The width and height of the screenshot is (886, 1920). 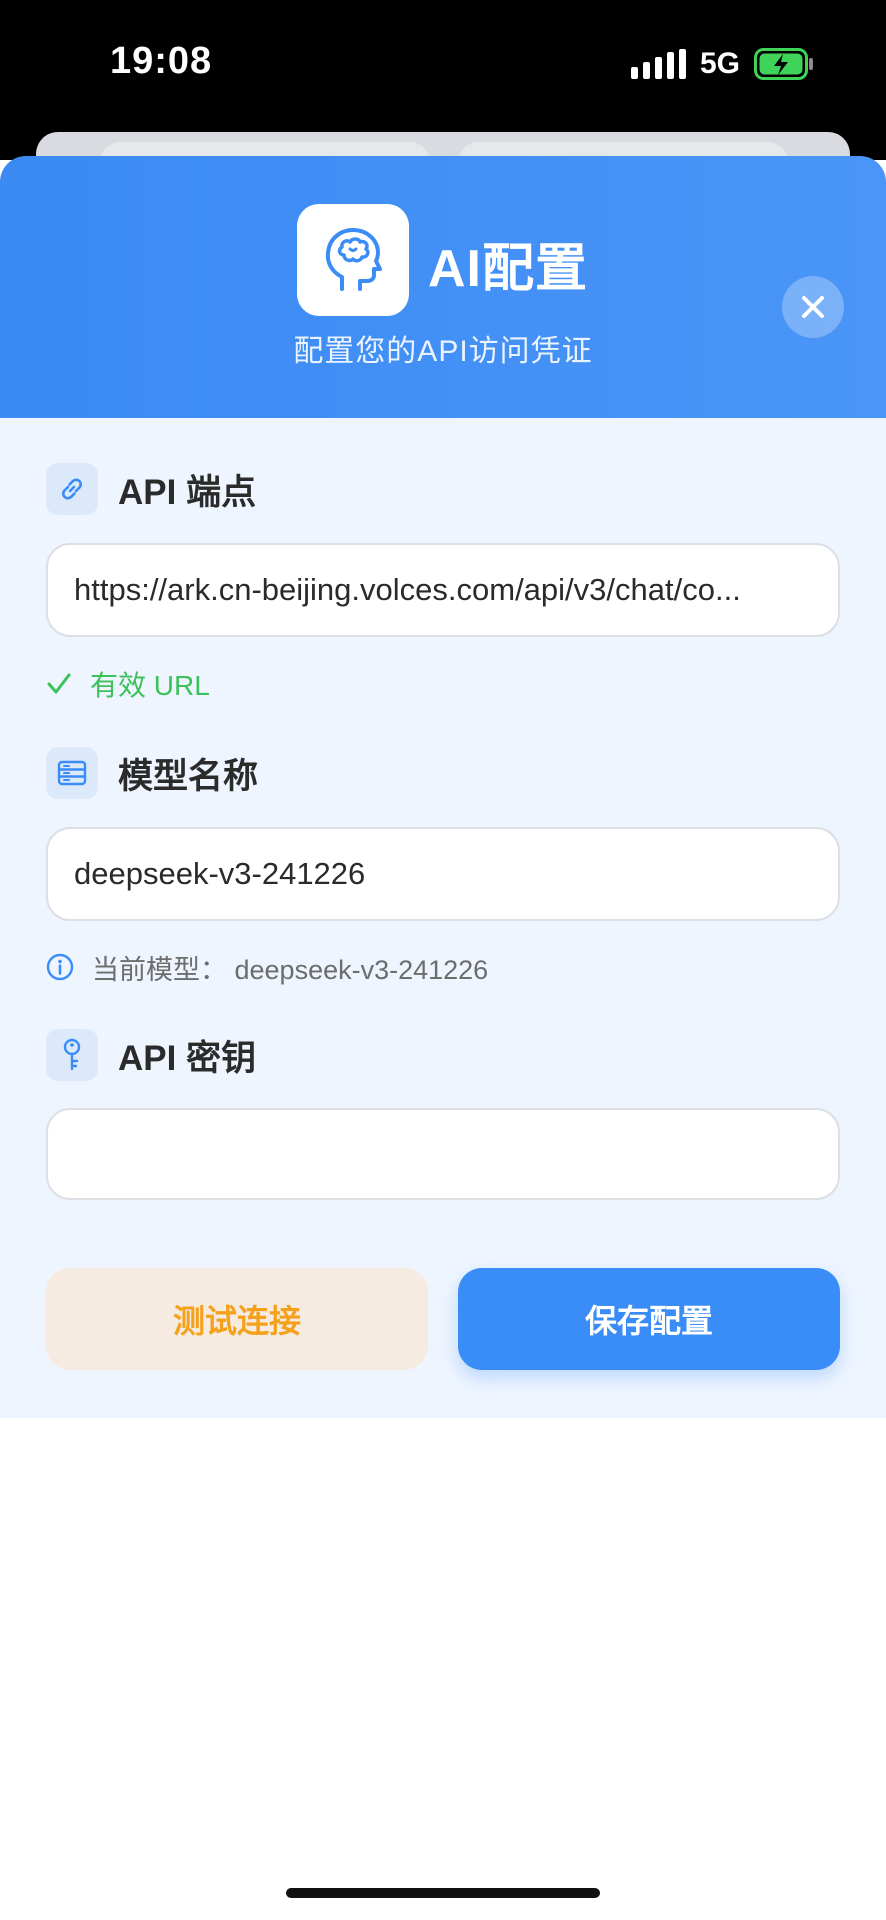 What do you see at coordinates (161, 61) in the screenshot?
I see `status-time: 19:08` at bounding box center [161, 61].